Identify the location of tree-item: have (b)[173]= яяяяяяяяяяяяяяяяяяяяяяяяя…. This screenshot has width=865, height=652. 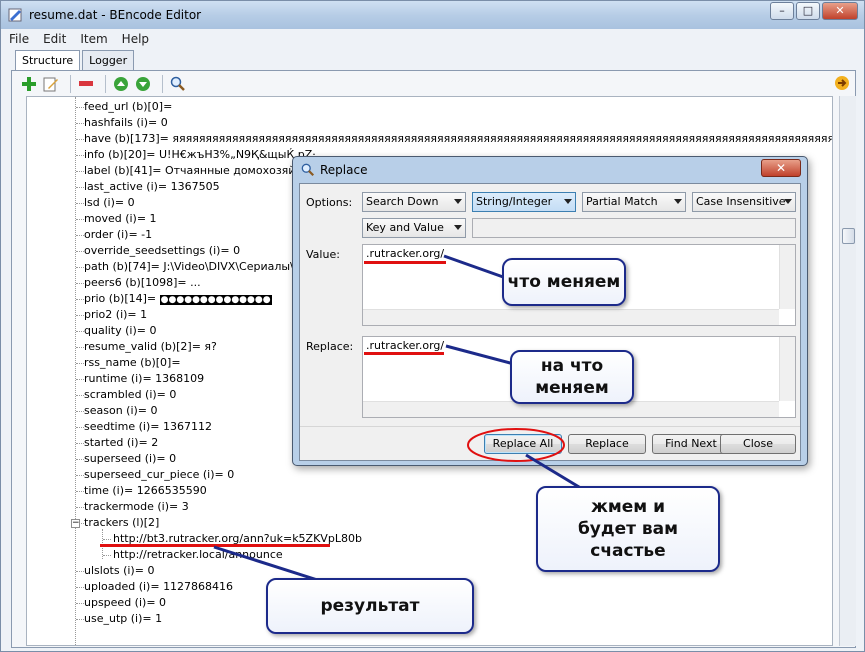
(458, 139).